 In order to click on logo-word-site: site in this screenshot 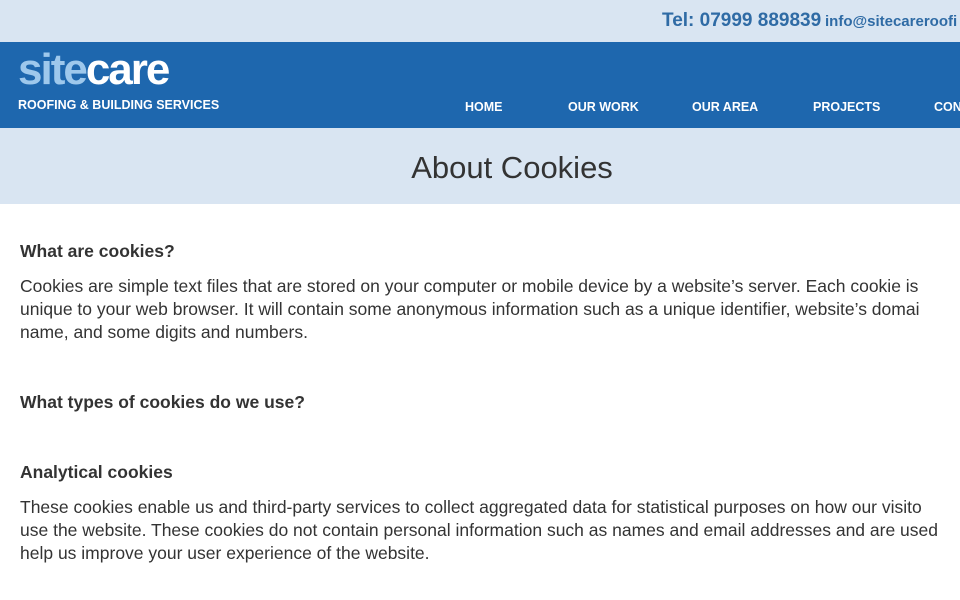, I will do `click(53, 69)`.